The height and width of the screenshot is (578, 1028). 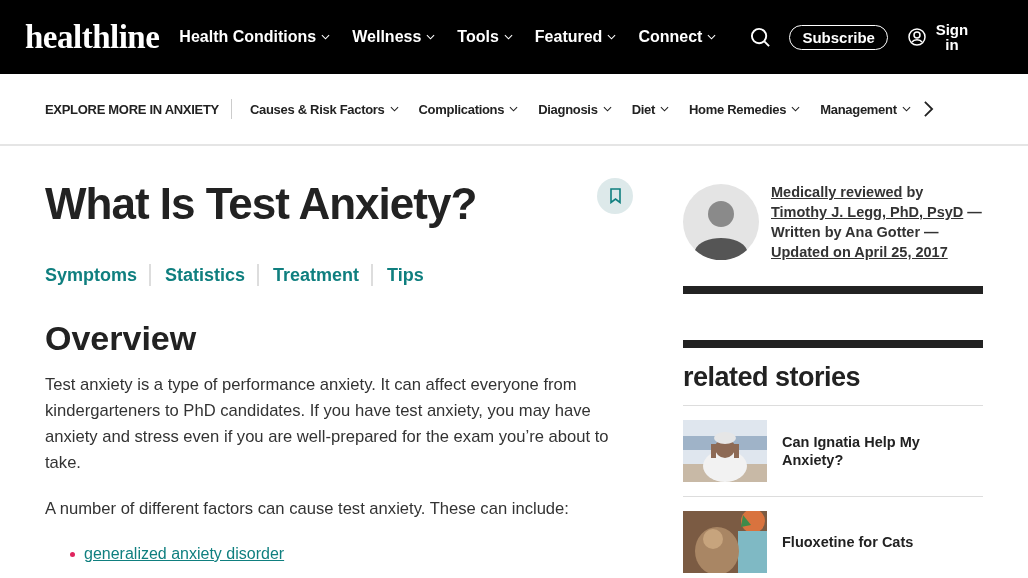 I want to click on section-label: EXPLORE MORE IN ANXIETY, so click(x=132, y=109).